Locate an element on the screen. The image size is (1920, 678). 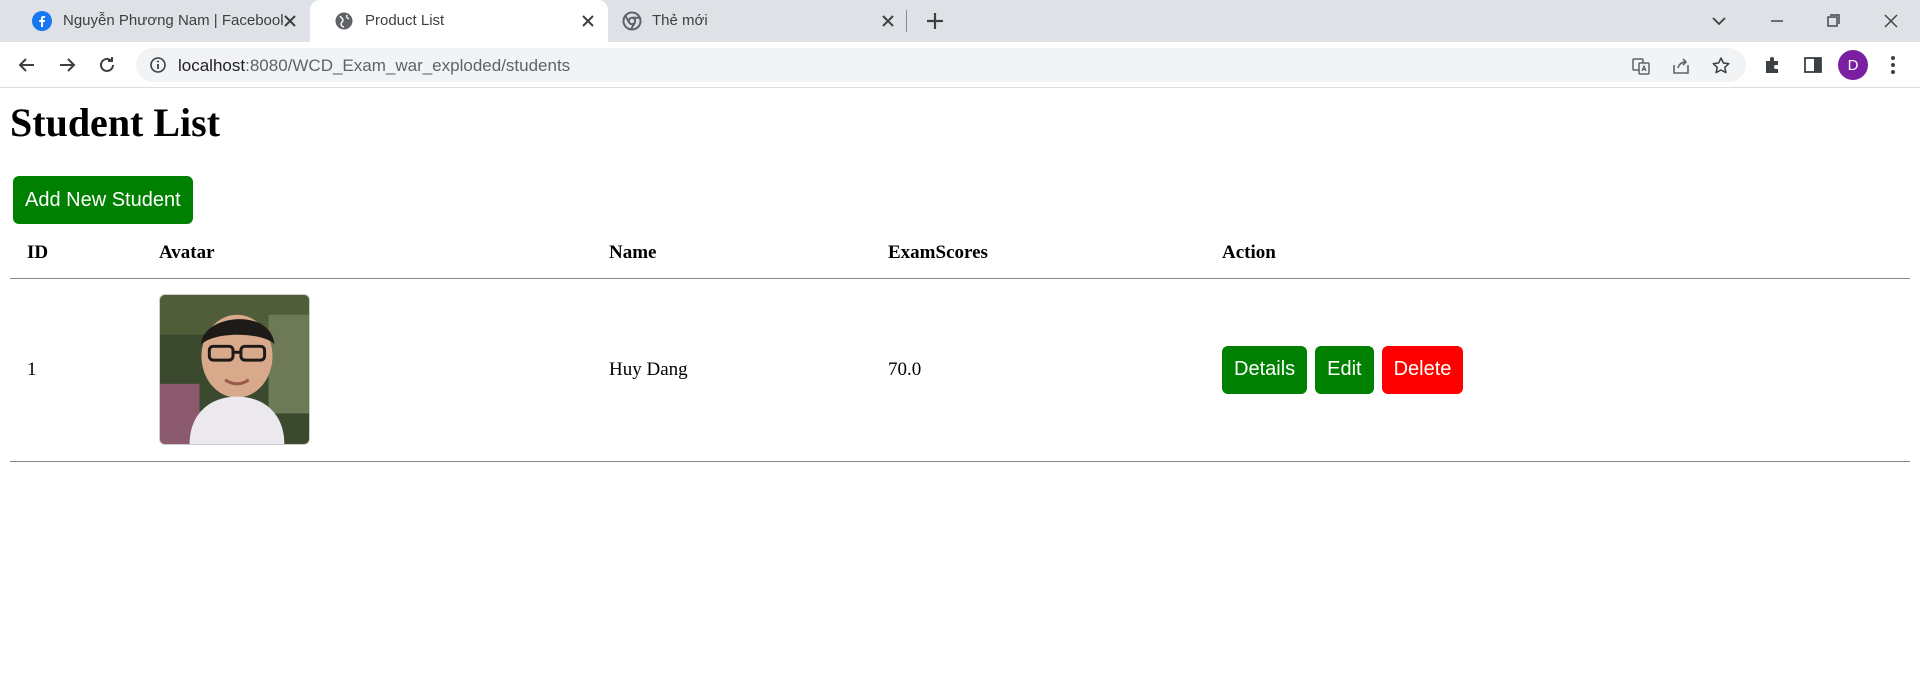
tab-facebook: Nguyễn Phương Nam | Facebook is located at coordinates (159, 21).